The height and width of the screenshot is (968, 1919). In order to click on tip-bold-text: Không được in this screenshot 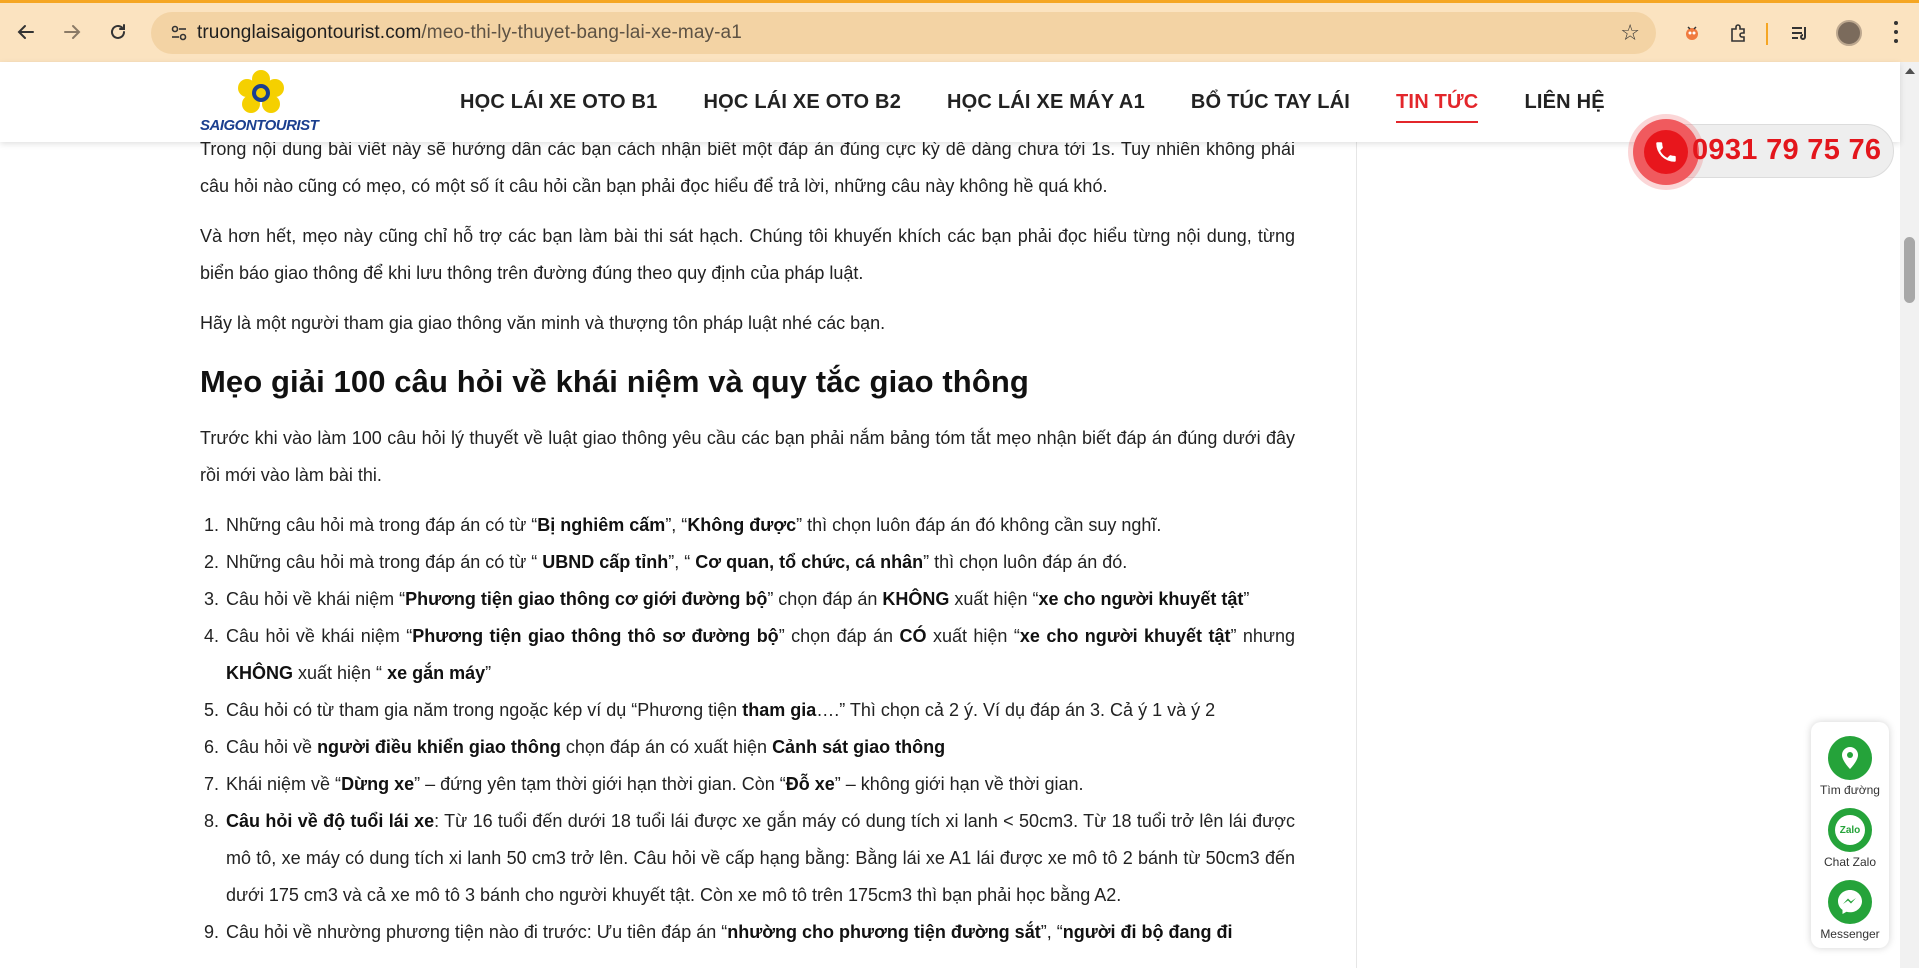, I will do `click(742, 525)`.